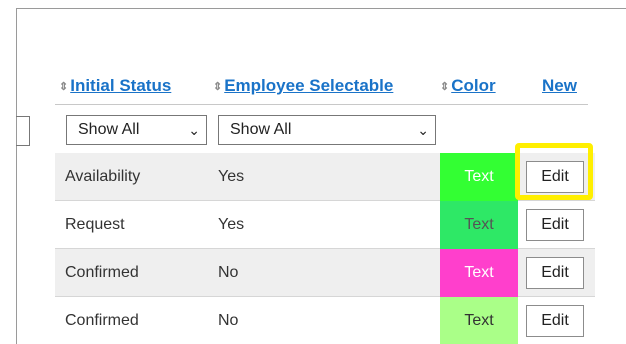  I want to click on employee-selectable-filter-value: Show All, so click(261, 129).